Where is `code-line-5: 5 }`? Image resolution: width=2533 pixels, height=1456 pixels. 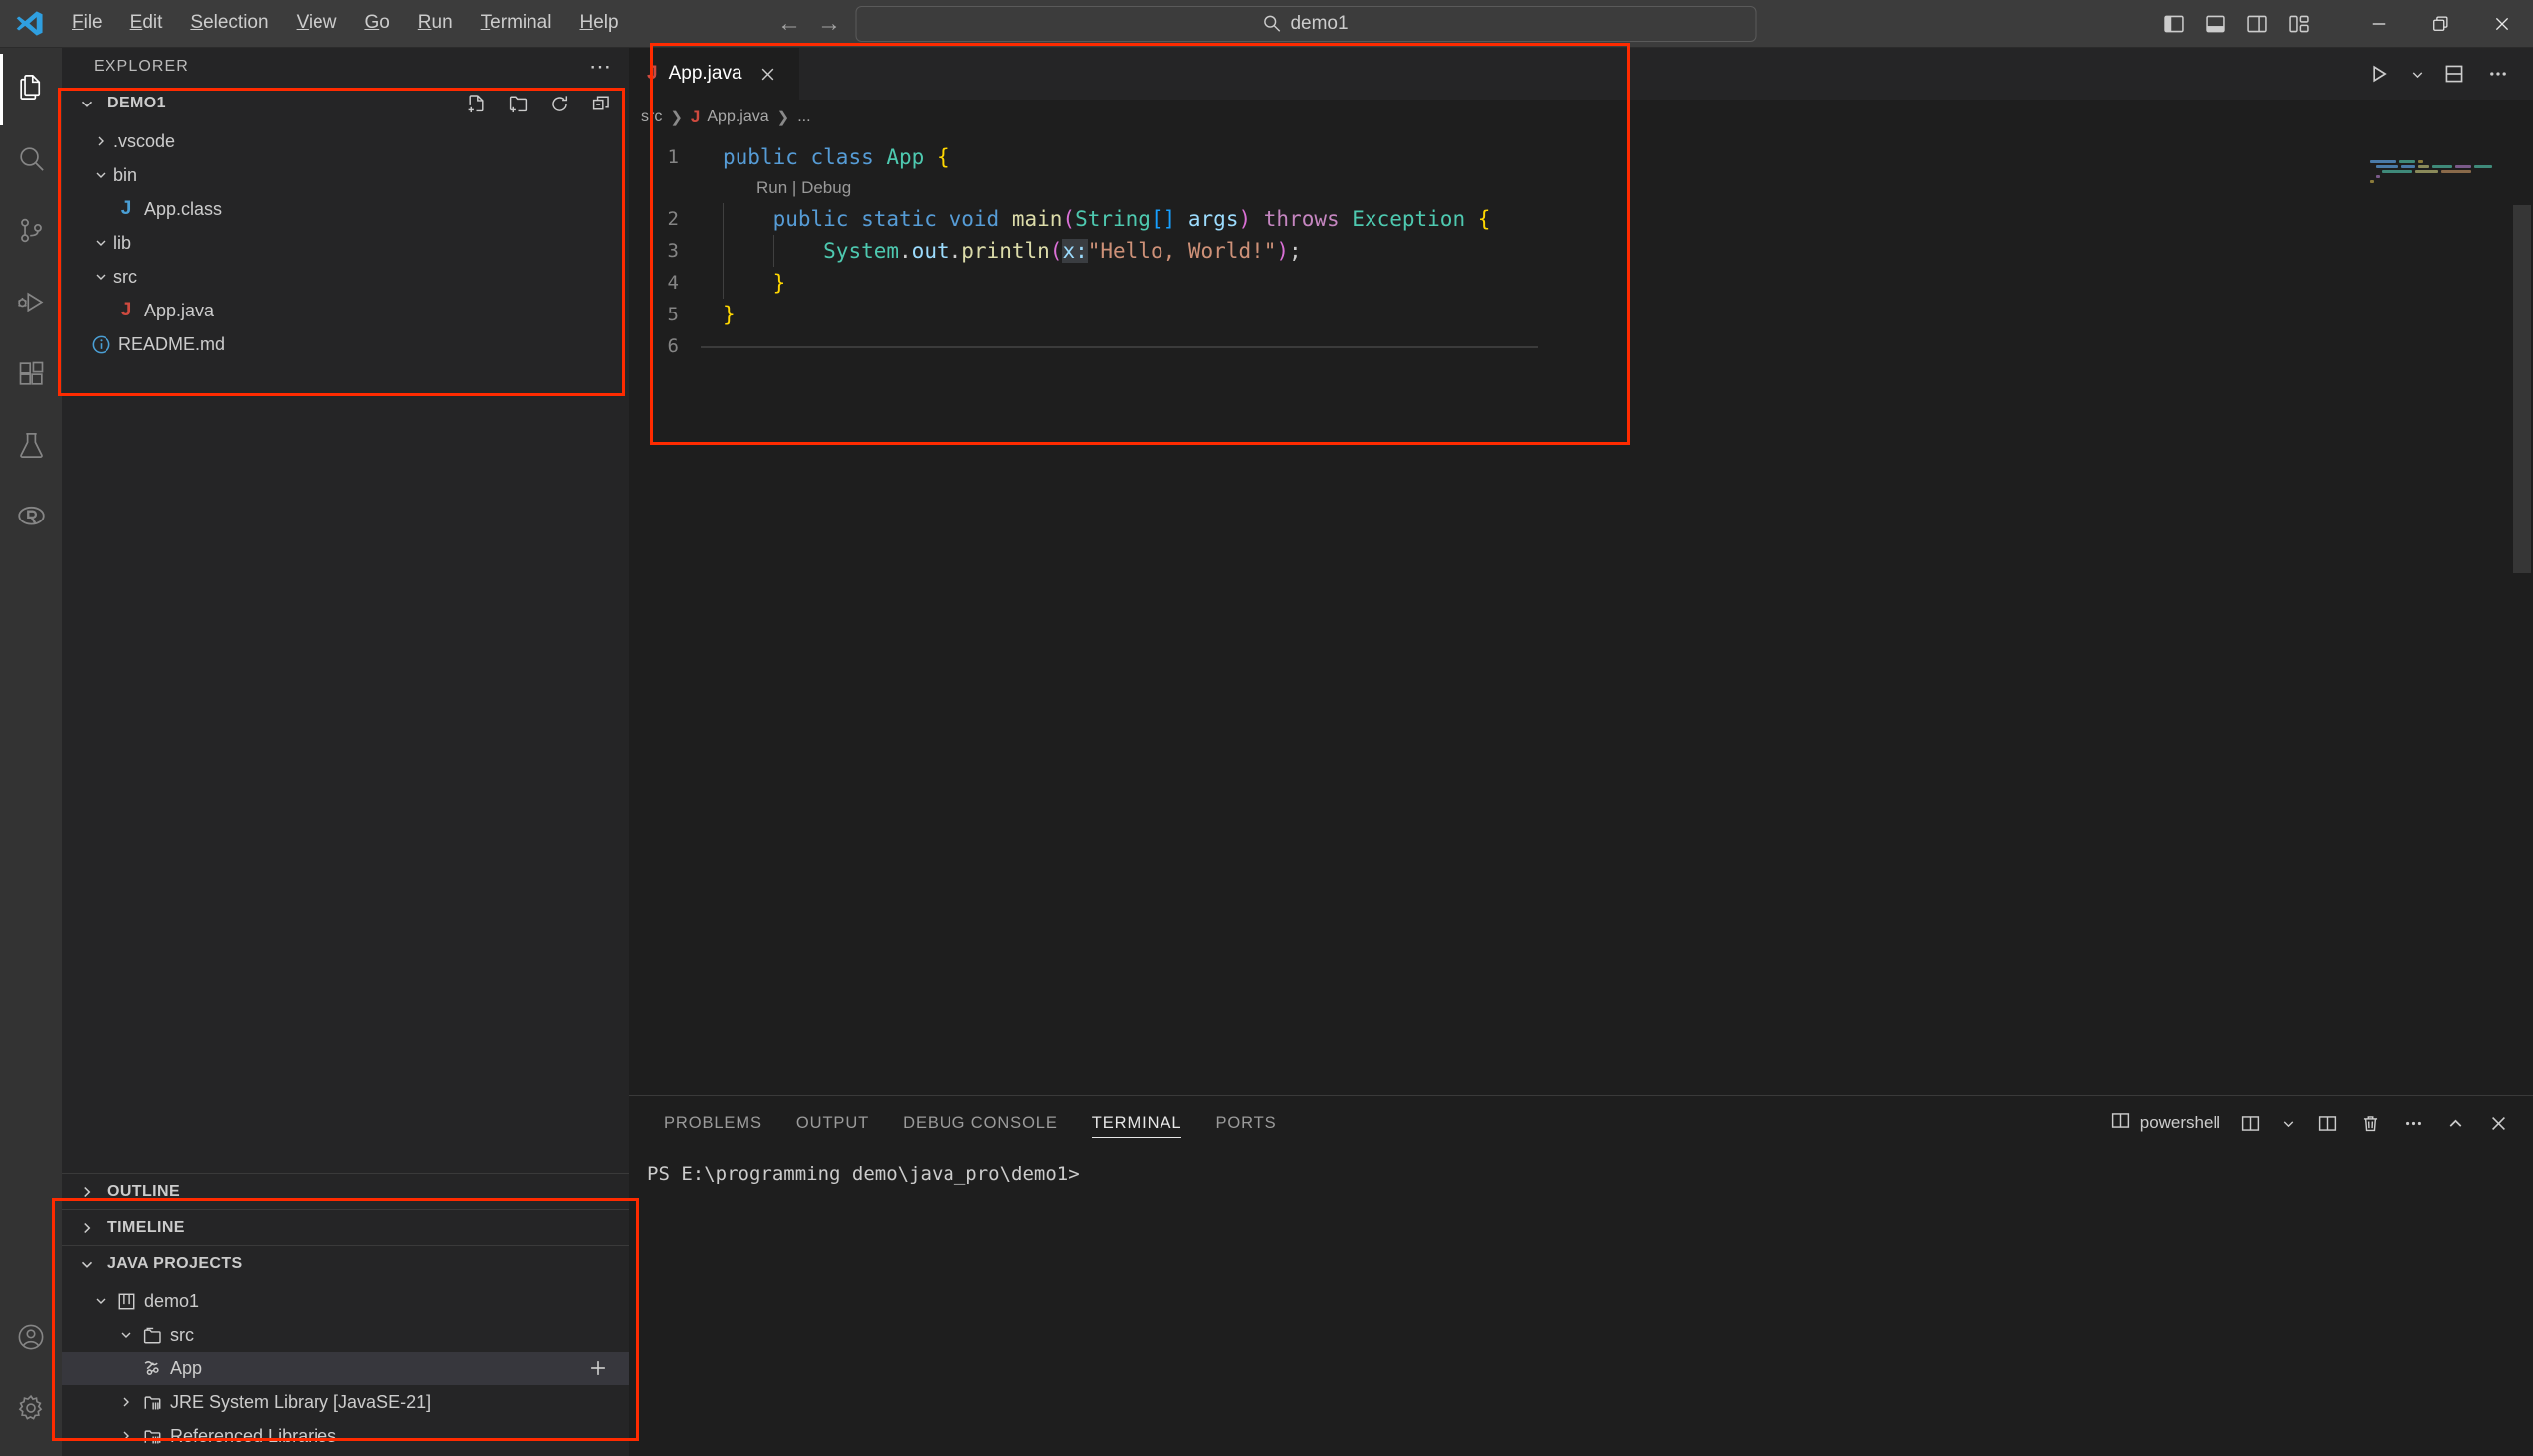
code-line-5: 5 } is located at coordinates (1581, 314).